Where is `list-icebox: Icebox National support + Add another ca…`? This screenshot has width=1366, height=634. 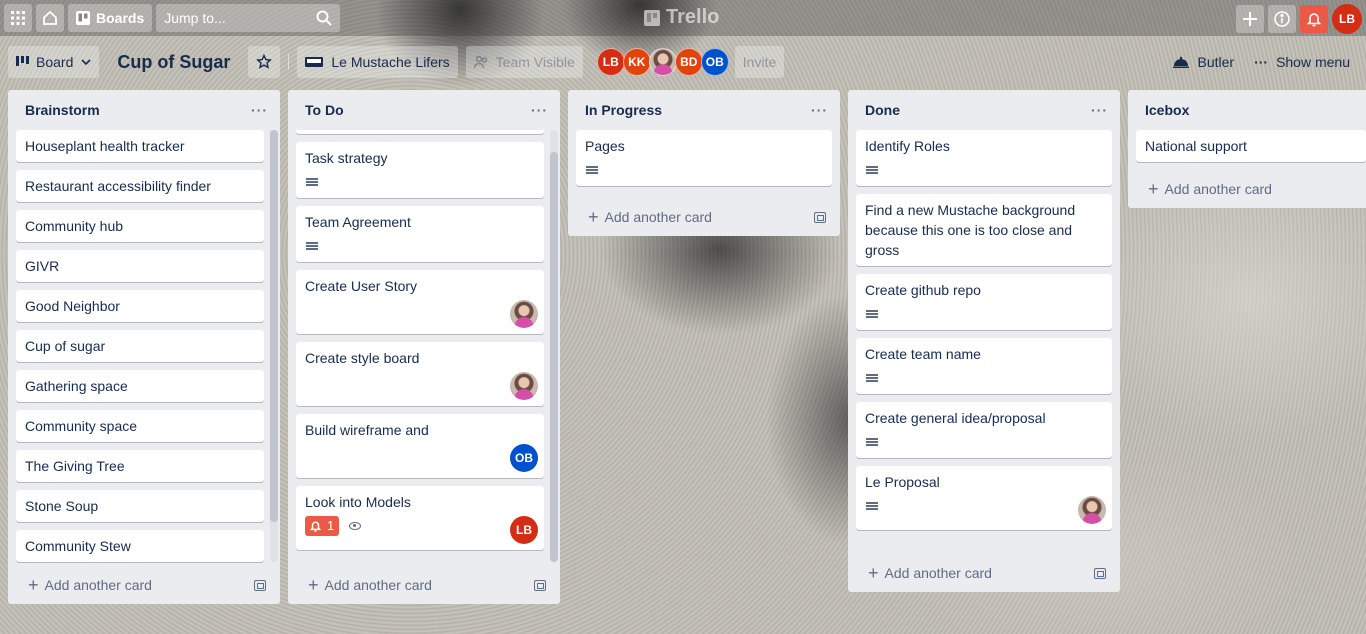 list-icebox: Icebox National support + Add another ca… is located at coordinates (1247, 149).